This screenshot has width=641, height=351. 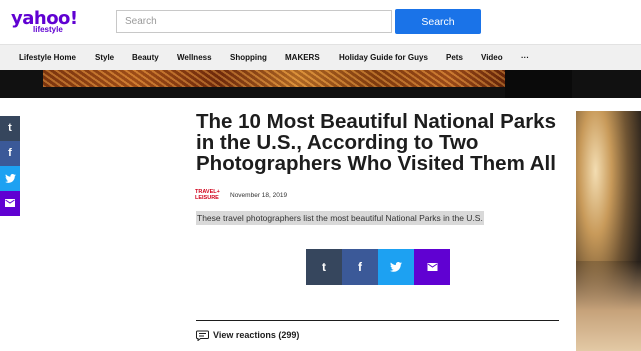 What do you see at coordinates (525, 57) in the screenshot?
I see `nav-more: ···` at bounding box center [525, 57].